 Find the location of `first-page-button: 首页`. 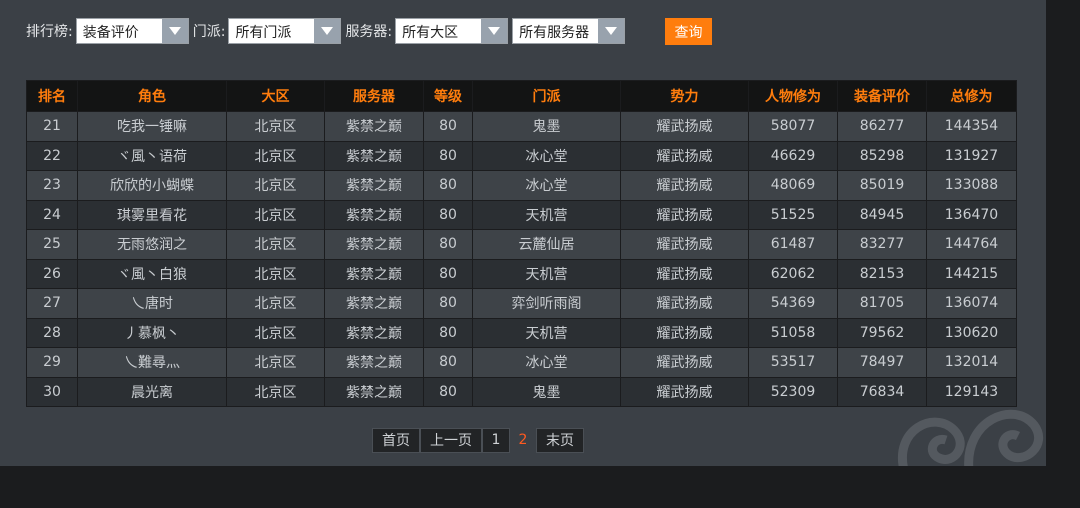

first-page-button: 首页 is located at coordinates (396, 440).